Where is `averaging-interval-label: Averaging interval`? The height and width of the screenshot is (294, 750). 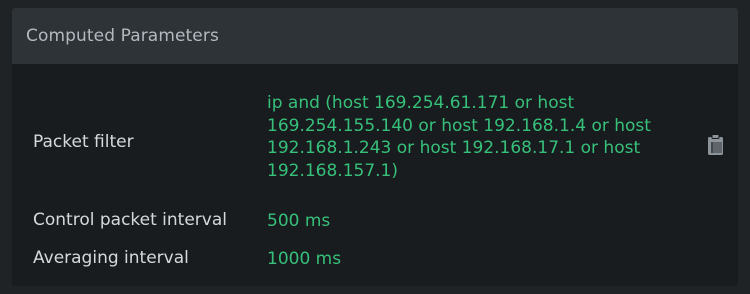 averaging-interval-label: Averaging interval is located at coordinates (111, 258).